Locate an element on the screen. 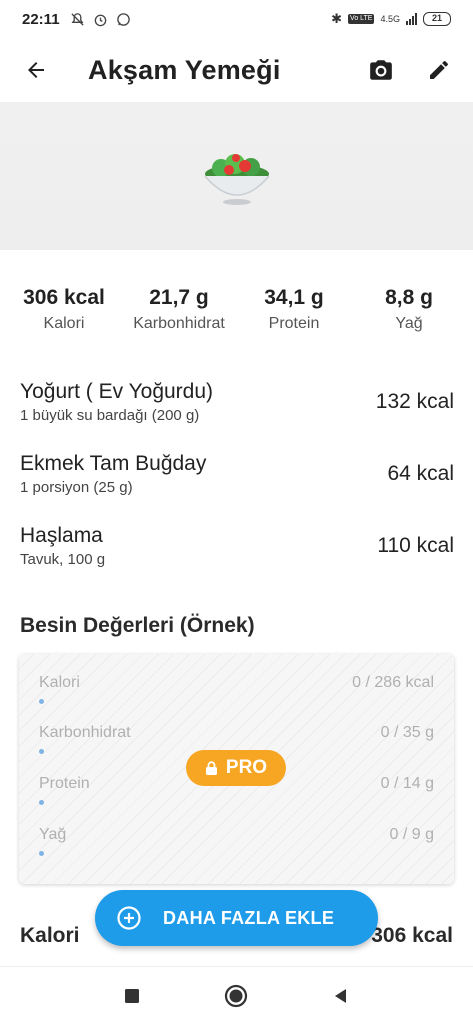 Image resolution: width=473 pixels, height=1024 pixels. camera-button is located at coordinates (381, 70).